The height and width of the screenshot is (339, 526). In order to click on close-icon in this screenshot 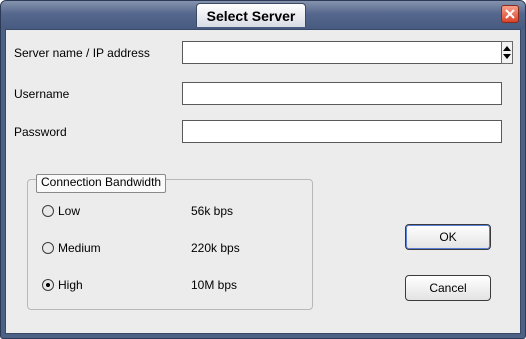, I will do `click(510, 14)`.